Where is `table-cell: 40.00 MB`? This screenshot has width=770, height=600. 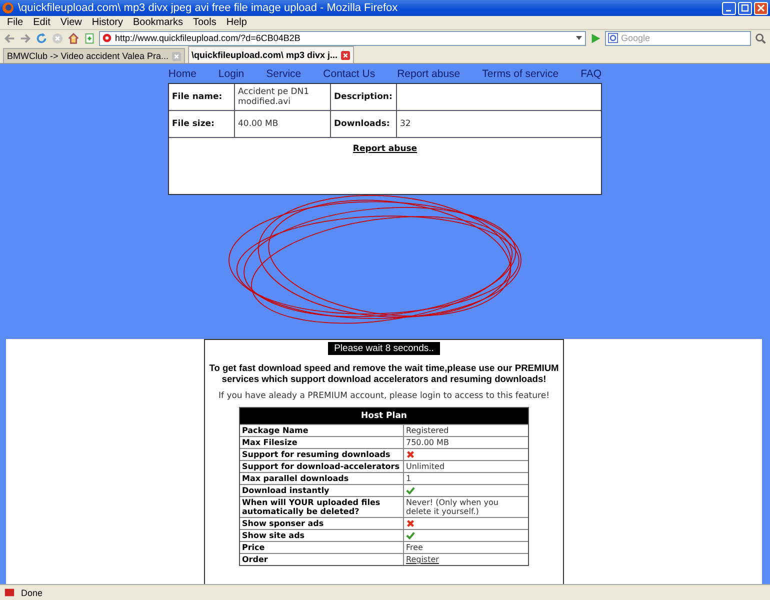
table-cell: 40.00 MB is located at coordinates (283, 124).